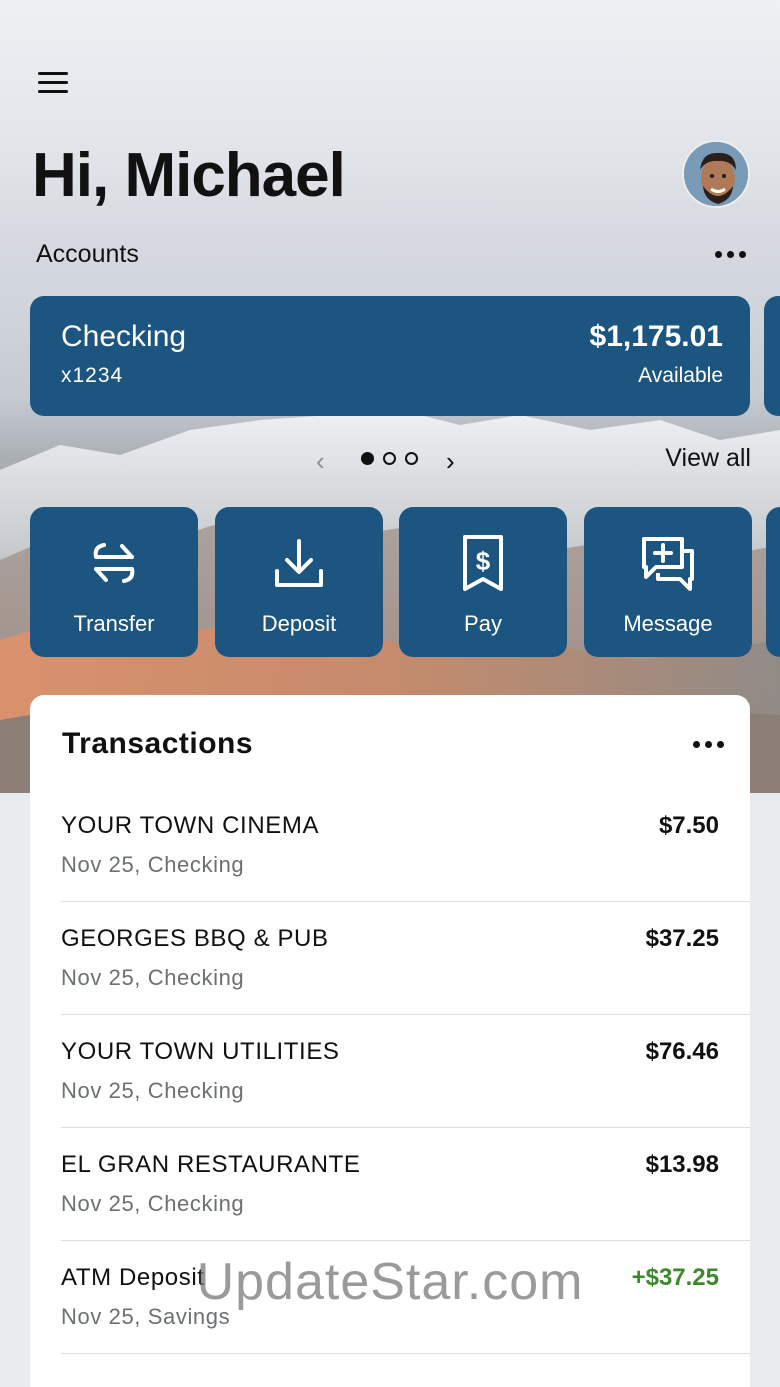 This screenshot has width=780, height=1387. I want to click on transfer-arrows-icon, so click(114, 563).